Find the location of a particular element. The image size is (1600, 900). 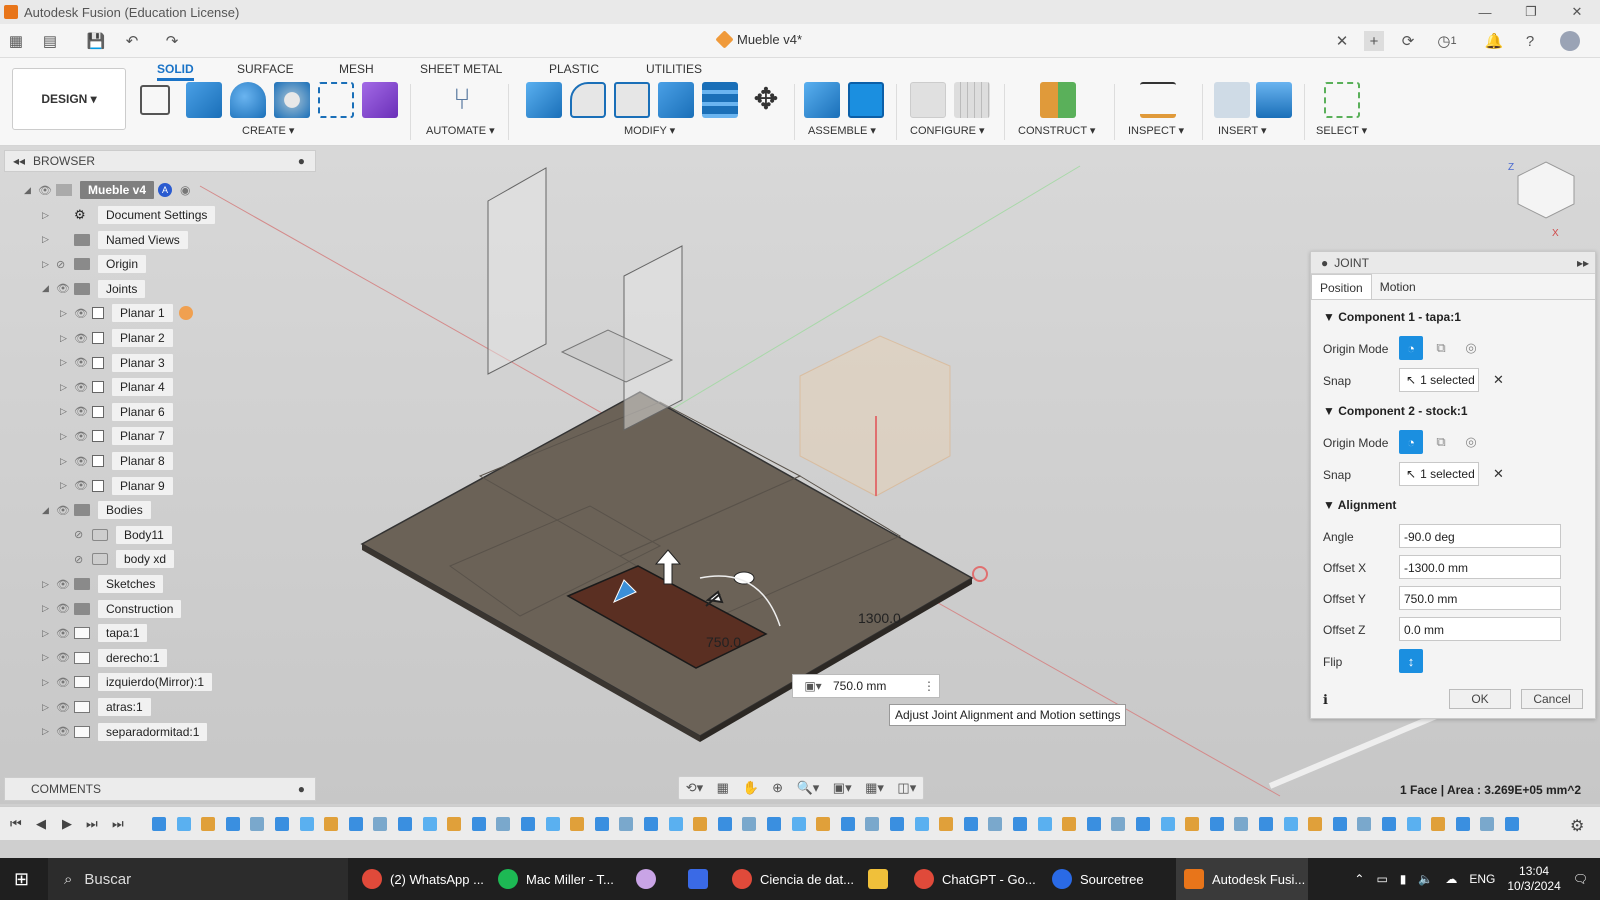

revolve-icon is located at coordinates (248, 100).